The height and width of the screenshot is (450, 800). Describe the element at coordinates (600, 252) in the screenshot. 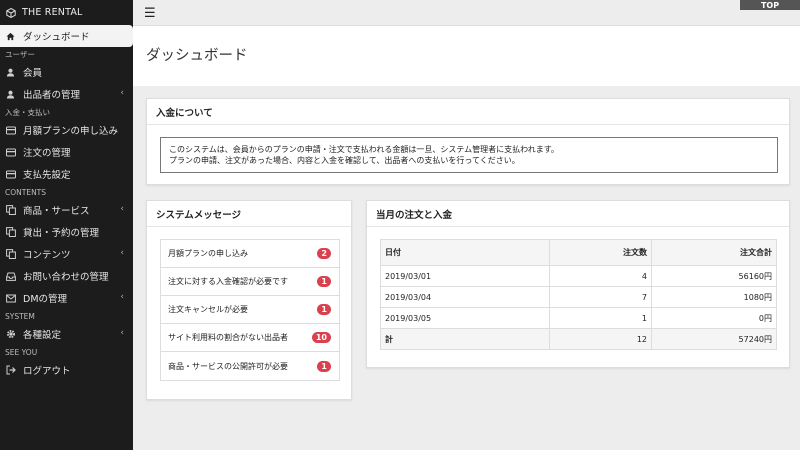

I see `column-header-count: 注文数` at that location.